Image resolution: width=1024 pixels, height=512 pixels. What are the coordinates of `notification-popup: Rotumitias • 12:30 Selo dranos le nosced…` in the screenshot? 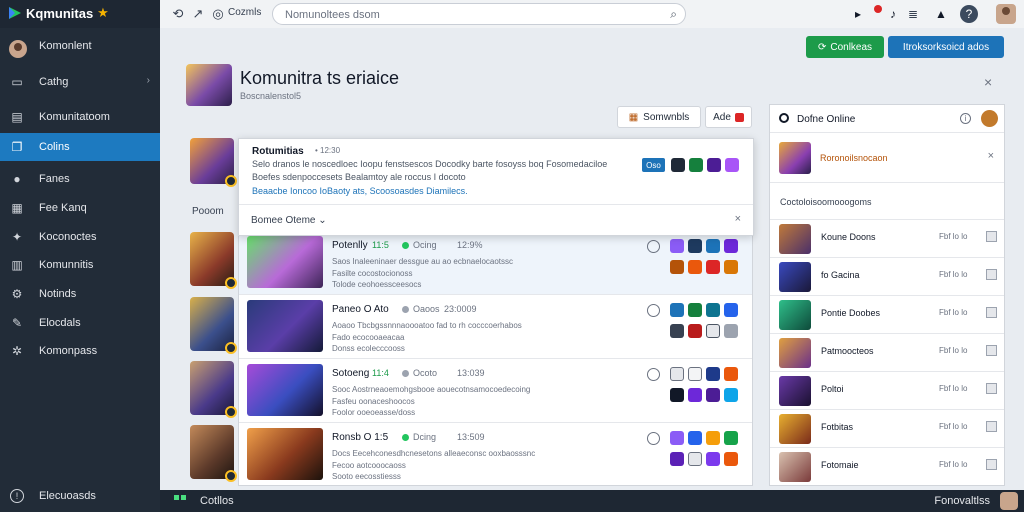 It's located at (496, 187).